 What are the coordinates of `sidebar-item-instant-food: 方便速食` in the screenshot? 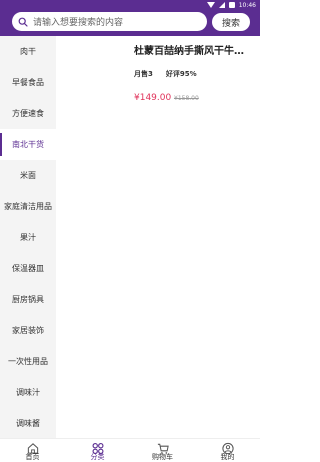 It's located at (28, 113).